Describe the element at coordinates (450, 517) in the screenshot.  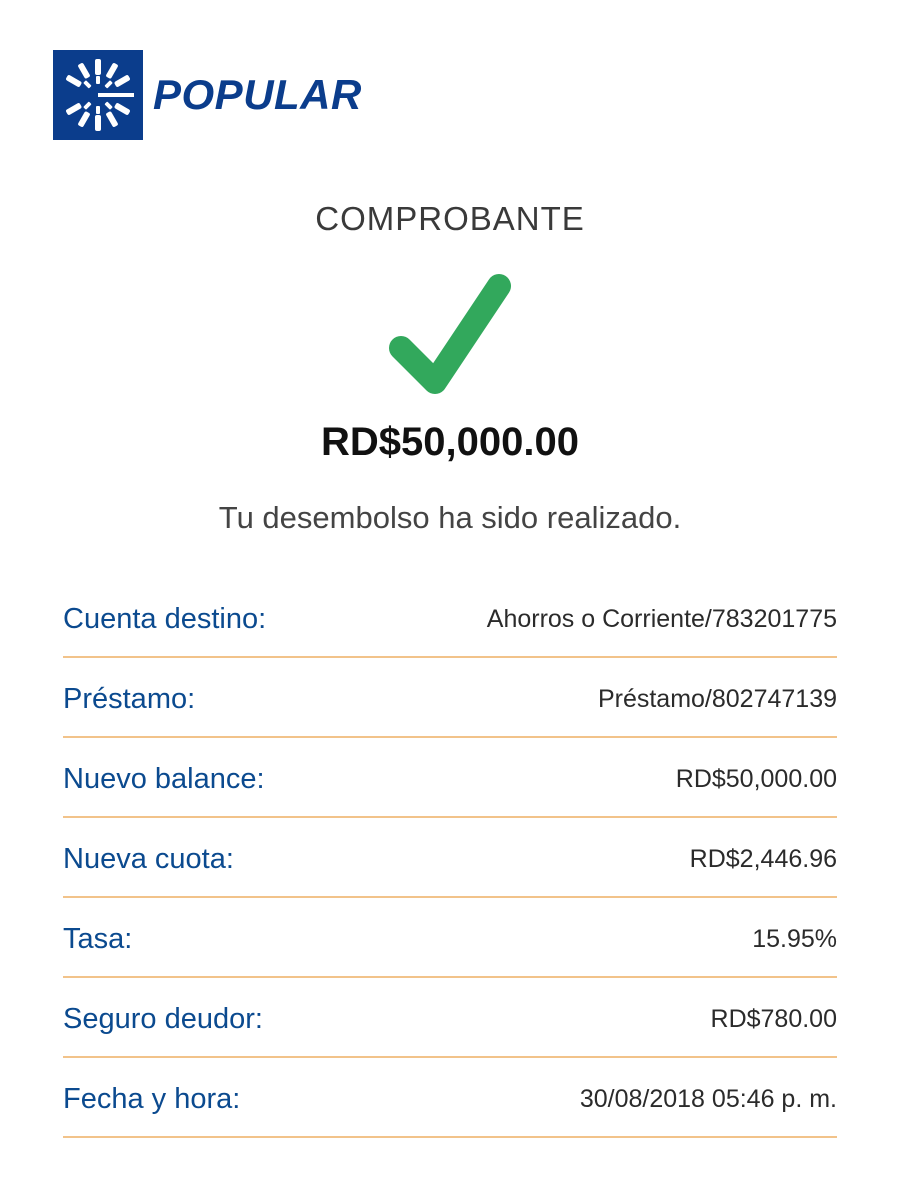
I see `status-message: Tu desembolso ha sido realizado.` at that location.